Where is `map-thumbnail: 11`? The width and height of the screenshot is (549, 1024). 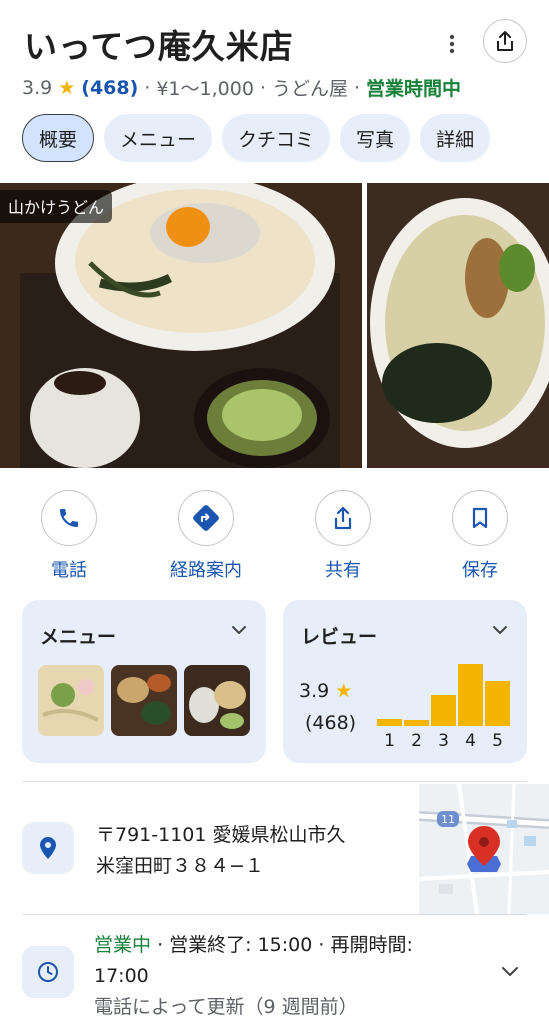 map-thumbnail: 11 is located at coordinates (484, 849).